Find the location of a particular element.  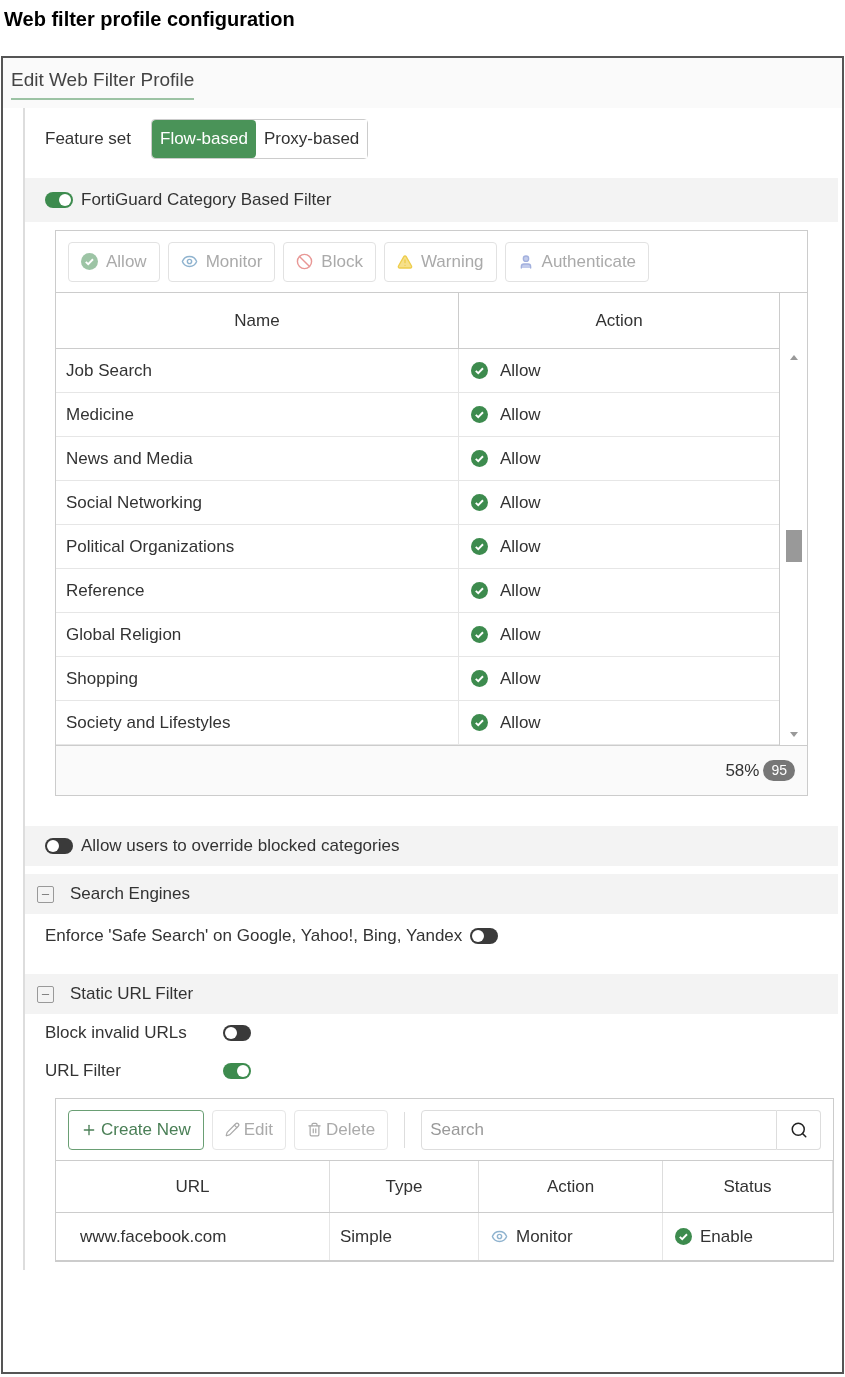

table-cell: Political Organizations is located at coordinates (257, 546).